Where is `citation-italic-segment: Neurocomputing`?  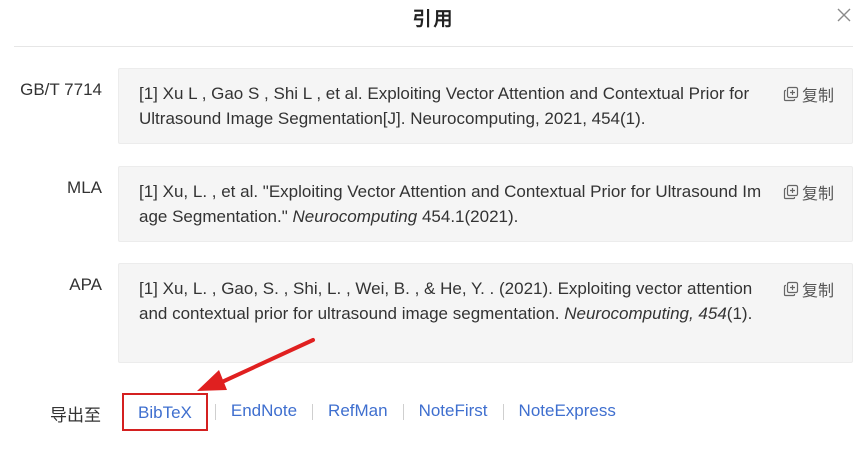 citation-italic-segment: Neurocomputing is located at coordinates (355, 216).